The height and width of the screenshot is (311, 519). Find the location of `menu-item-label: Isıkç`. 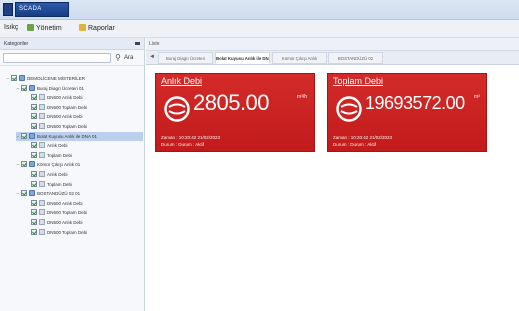

menu-item-label: Isıkç is located at coordinates (11, 27).